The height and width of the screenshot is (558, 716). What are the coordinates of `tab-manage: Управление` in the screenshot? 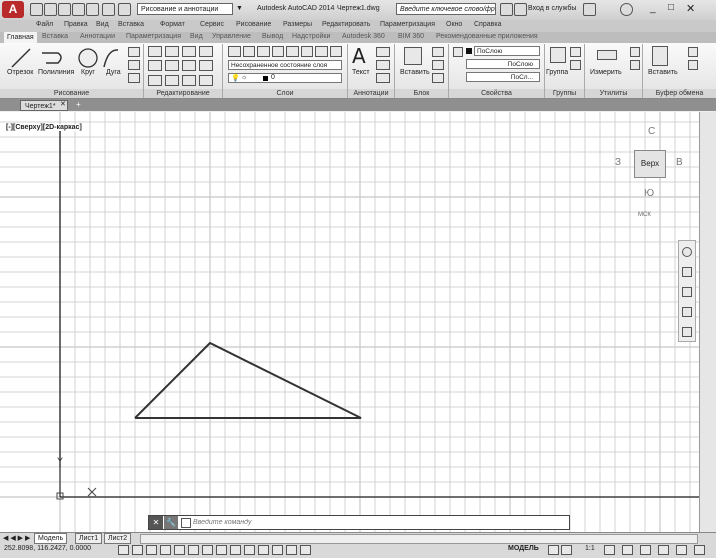 It's located at (231, 36).